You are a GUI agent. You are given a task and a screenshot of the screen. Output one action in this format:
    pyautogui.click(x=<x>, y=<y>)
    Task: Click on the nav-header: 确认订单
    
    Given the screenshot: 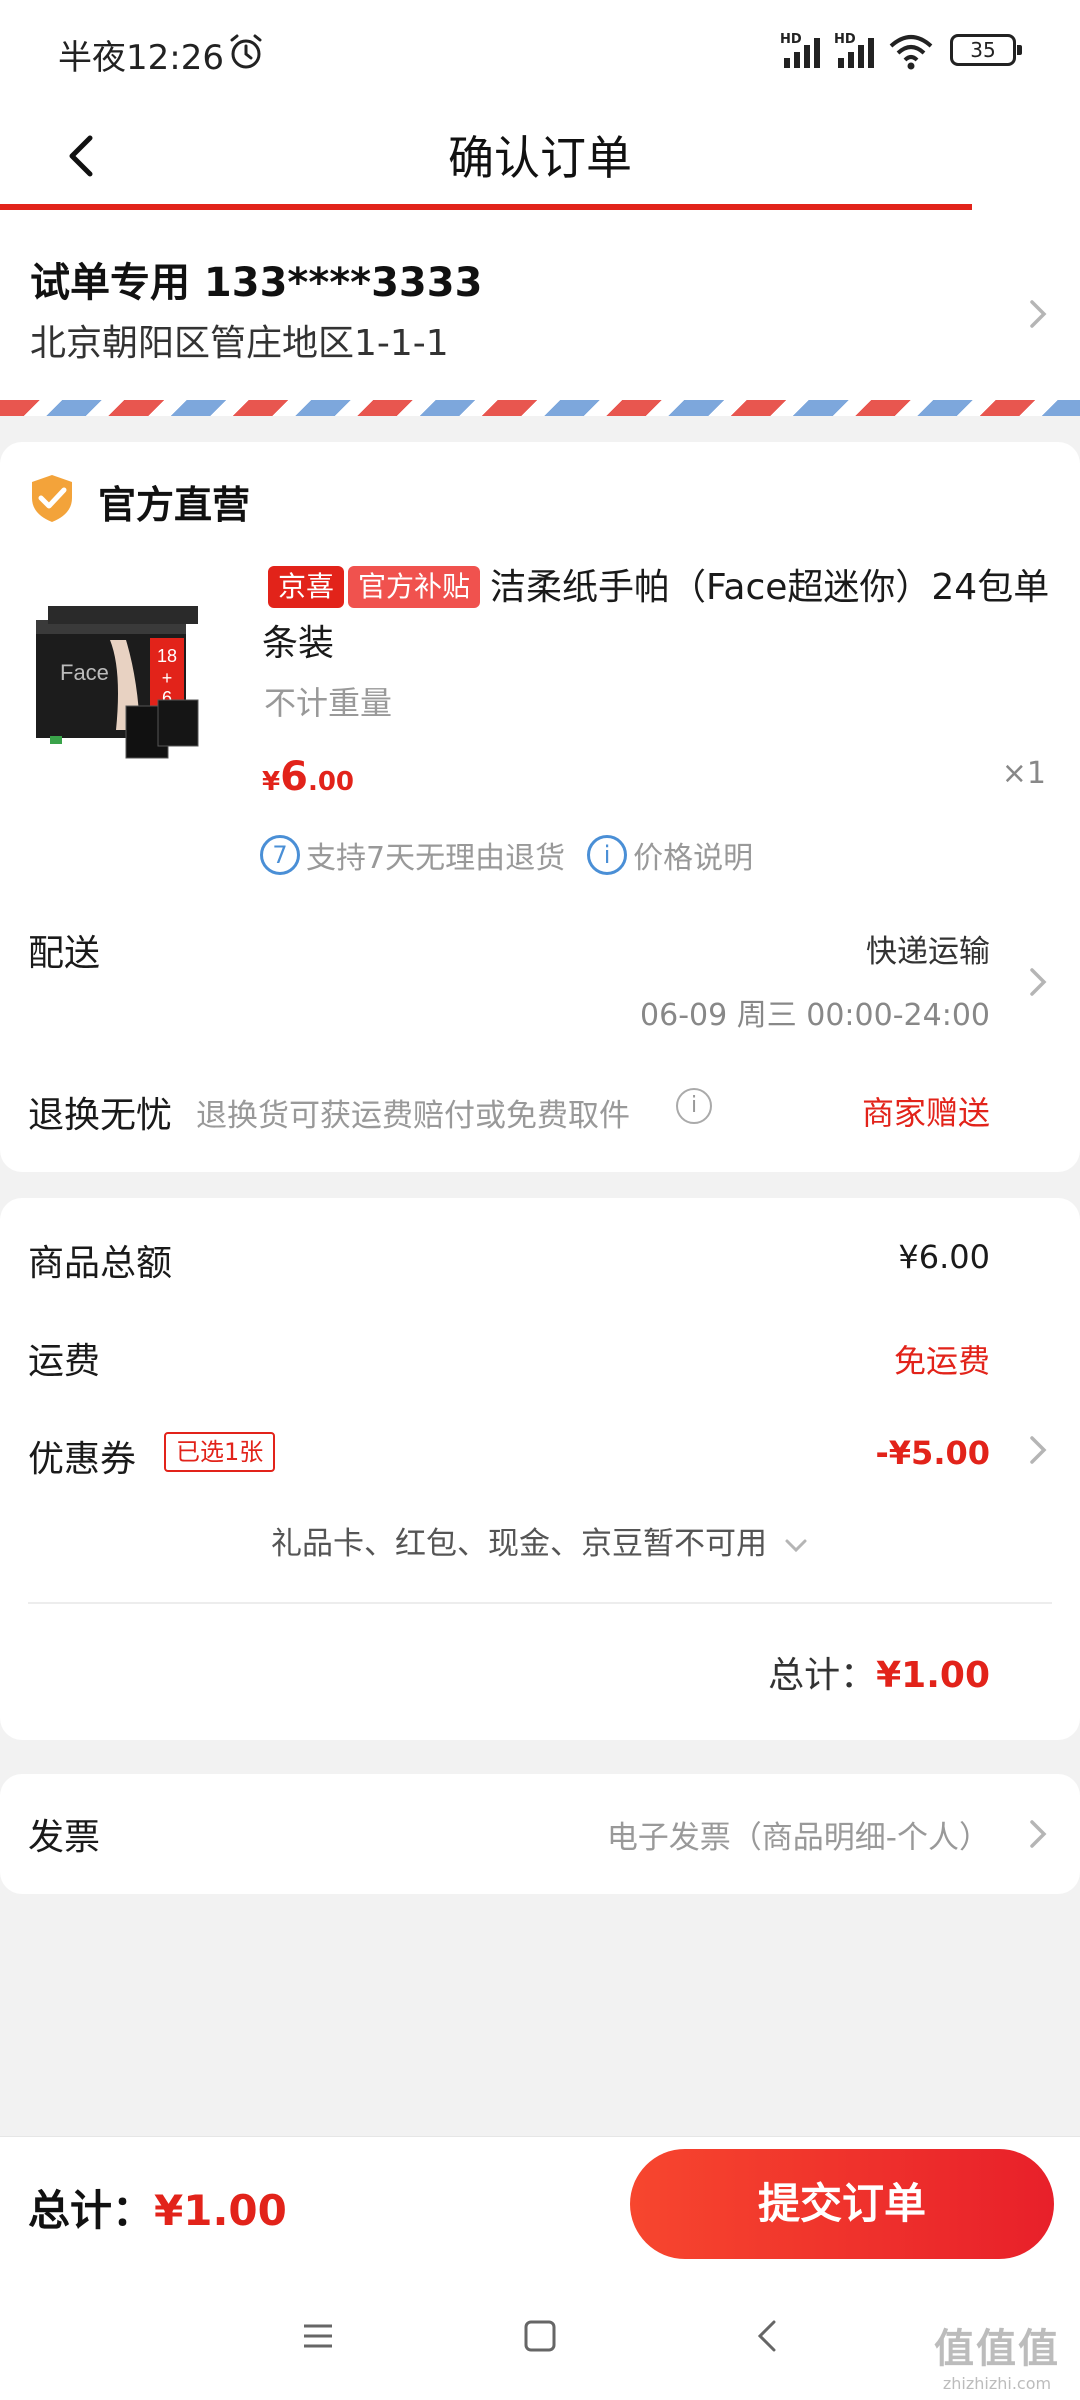 What is the action you would take?
    pyautogui.click(x=540, y=156)
    